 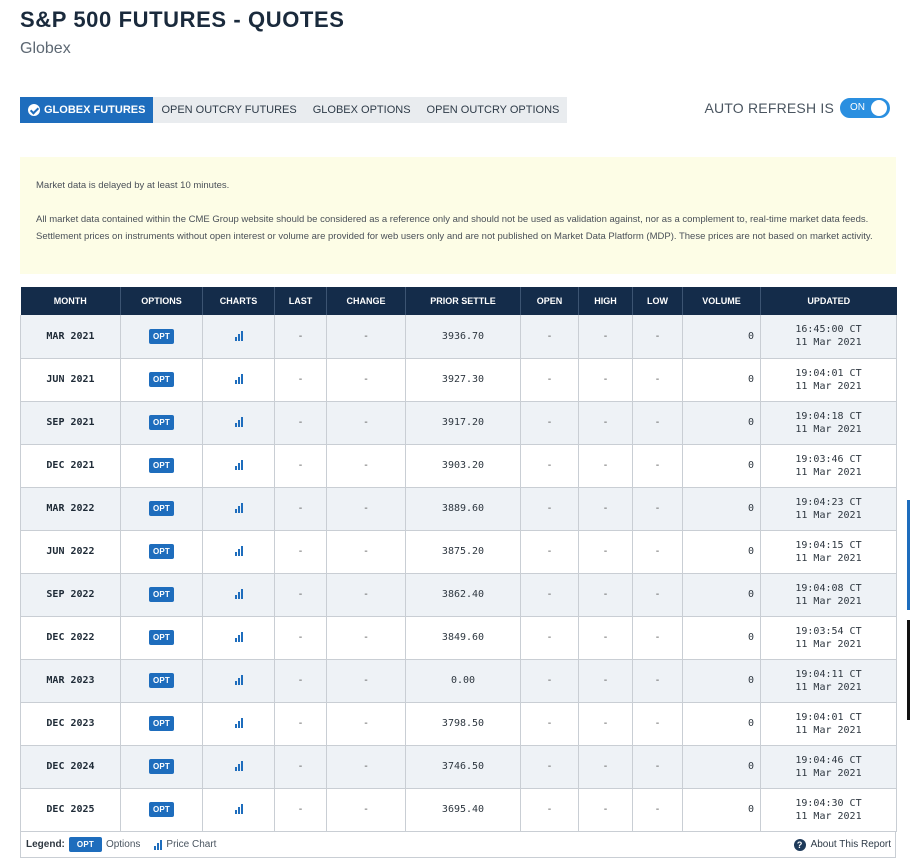 I want to click on updated-time: 16:45:00 CT, so click(x=828, y=330).